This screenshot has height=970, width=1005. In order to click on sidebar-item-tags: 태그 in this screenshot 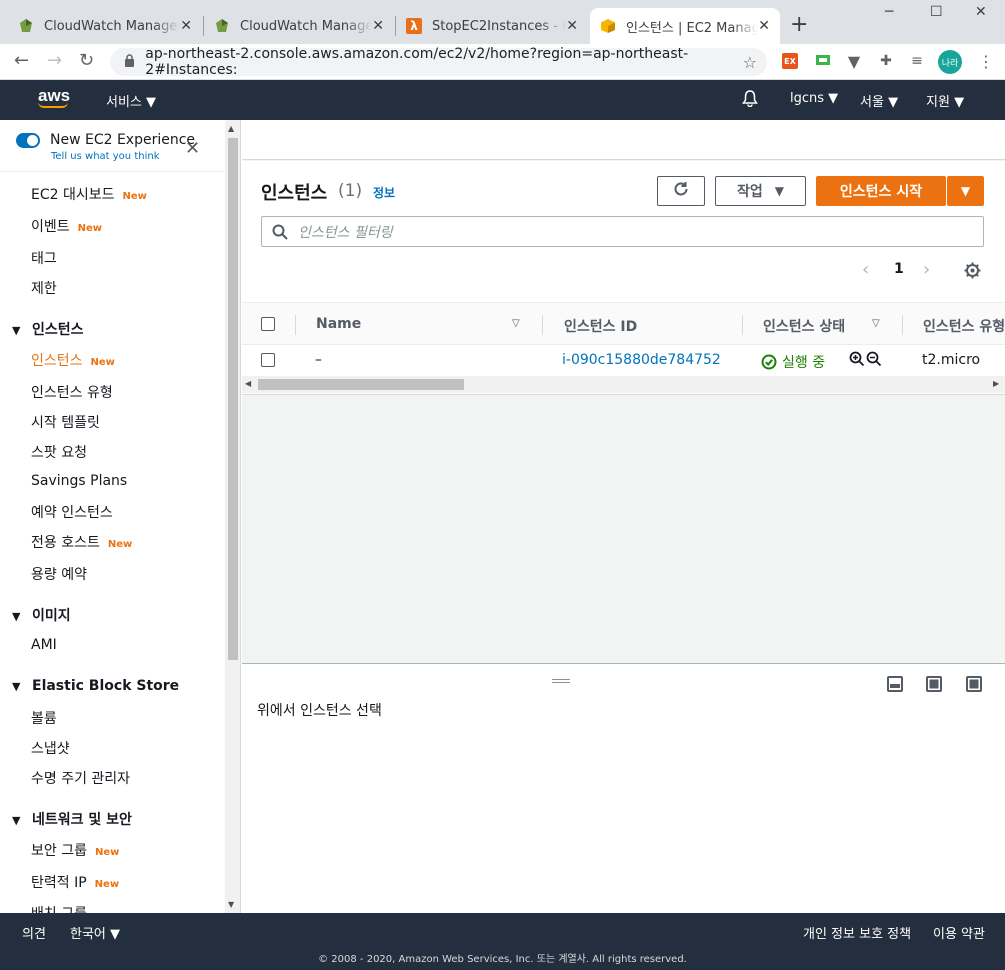, I will do `click(44, 258)`.